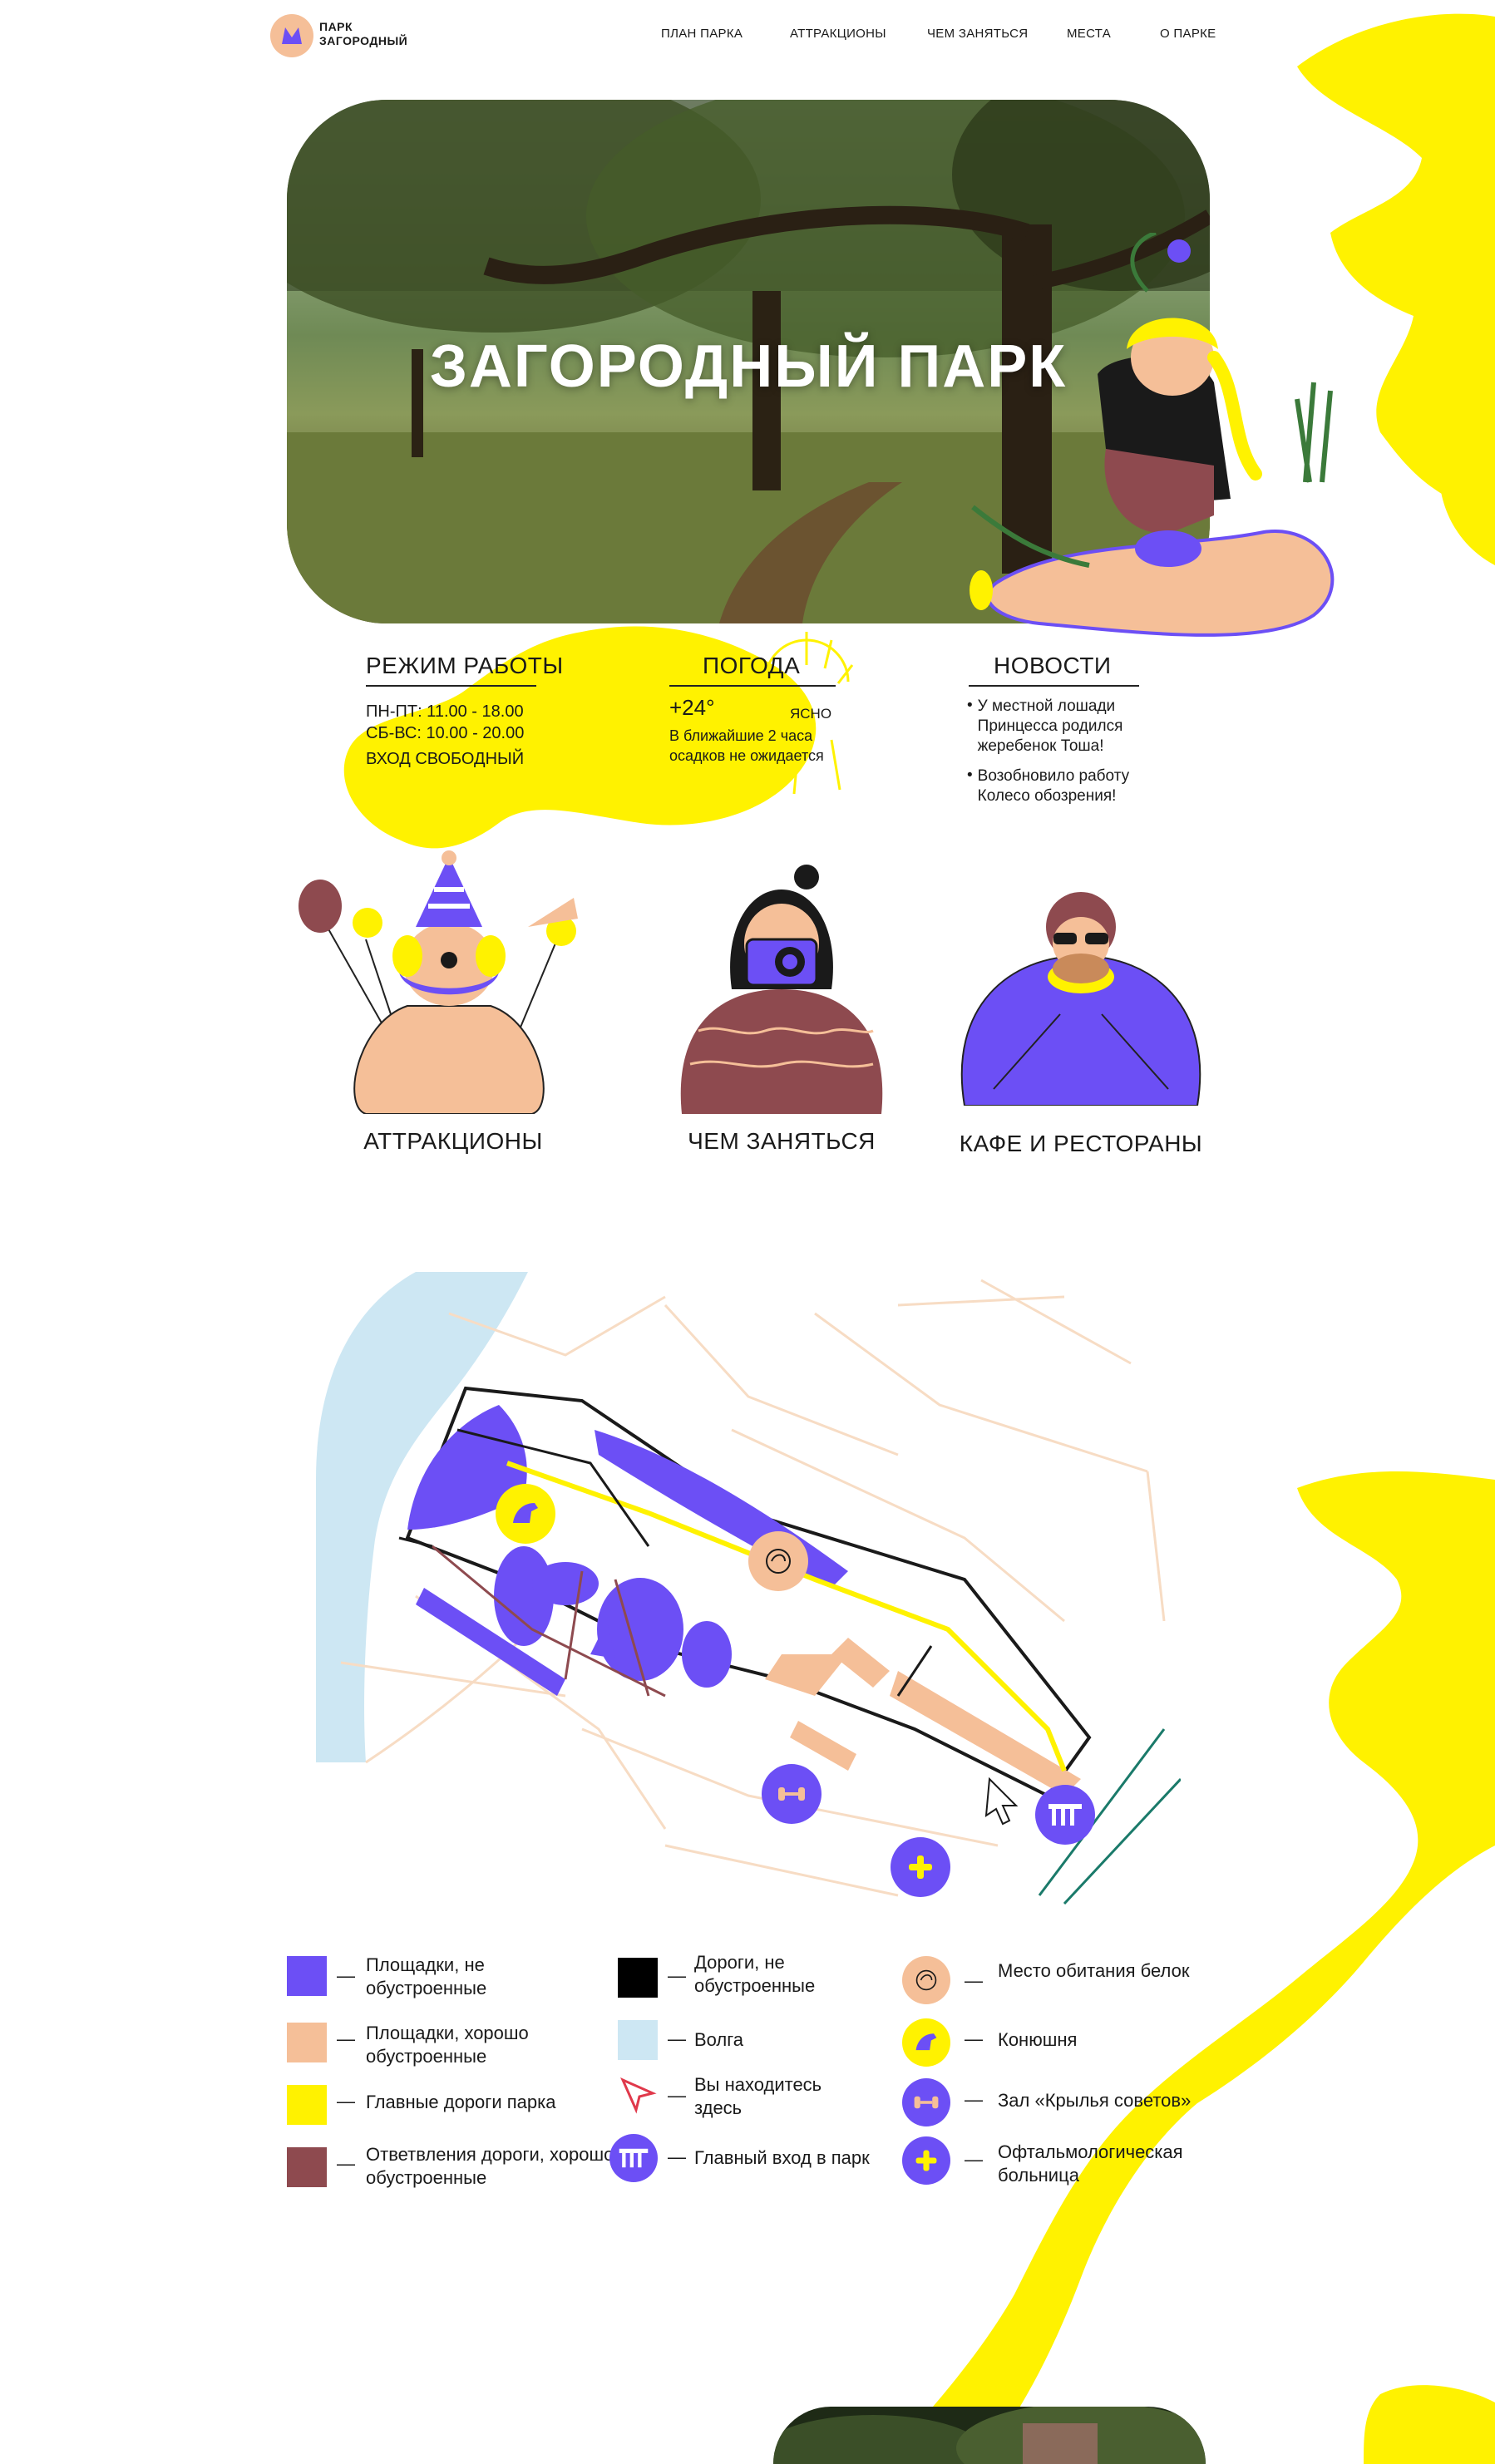 The height and width of the screenshot is (2464, 1495). Describe the element at coordinates (778, 1561) in the screenshot. I see `squirrel-habitat-icon` at that location.